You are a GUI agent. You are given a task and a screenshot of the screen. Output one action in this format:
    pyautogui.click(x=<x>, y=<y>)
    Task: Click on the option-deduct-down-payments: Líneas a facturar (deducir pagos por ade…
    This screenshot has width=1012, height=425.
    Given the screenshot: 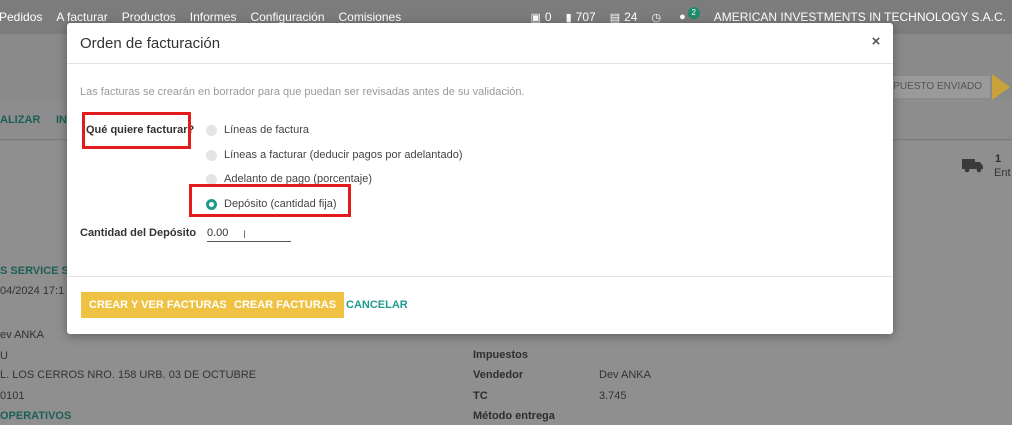 What is the action you would take?
    pyautogui.click(x=334, y=155)
    